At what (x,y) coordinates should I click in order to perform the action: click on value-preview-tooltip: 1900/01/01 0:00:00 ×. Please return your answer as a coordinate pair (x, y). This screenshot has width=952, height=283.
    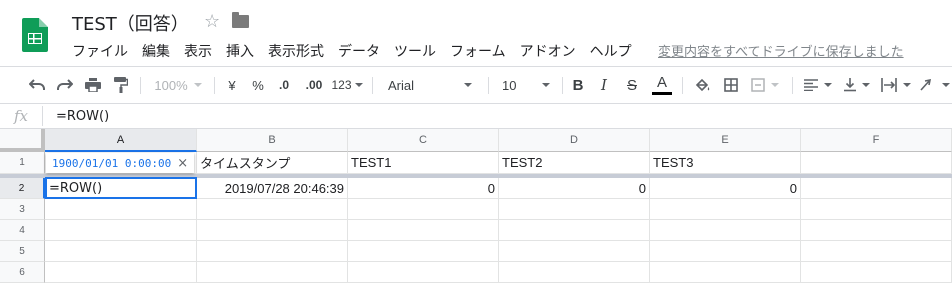
    Looking at the image, I should click on (120, 163).